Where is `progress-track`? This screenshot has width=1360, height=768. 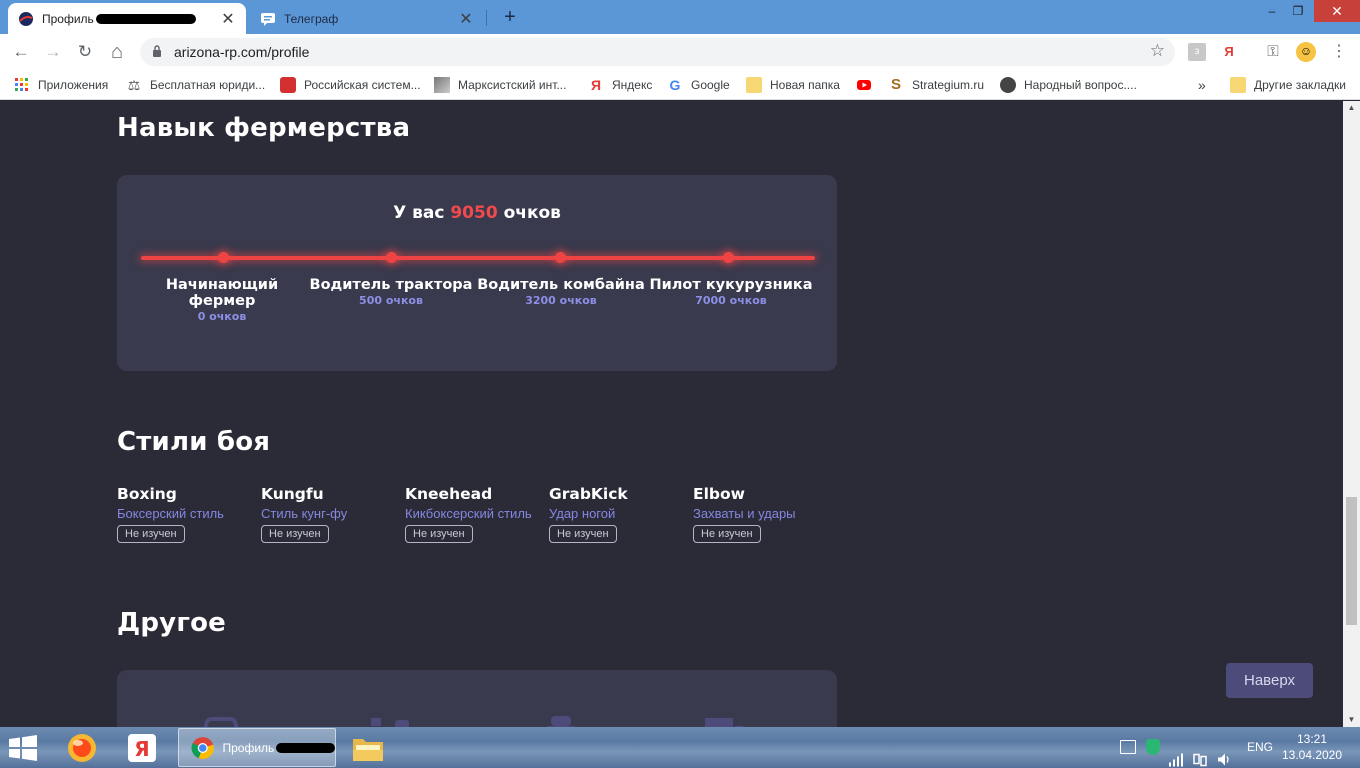
progress-track is located at coordinates (478, 258).